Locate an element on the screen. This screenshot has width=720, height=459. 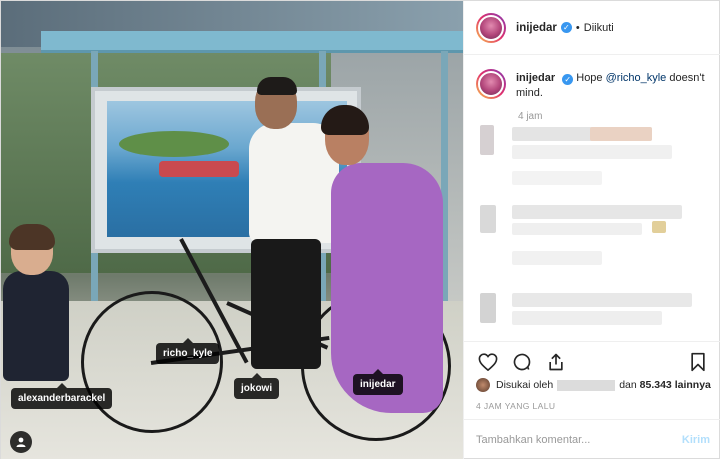
follow-status-button: Diikuti is located at coordinates (599, 28).